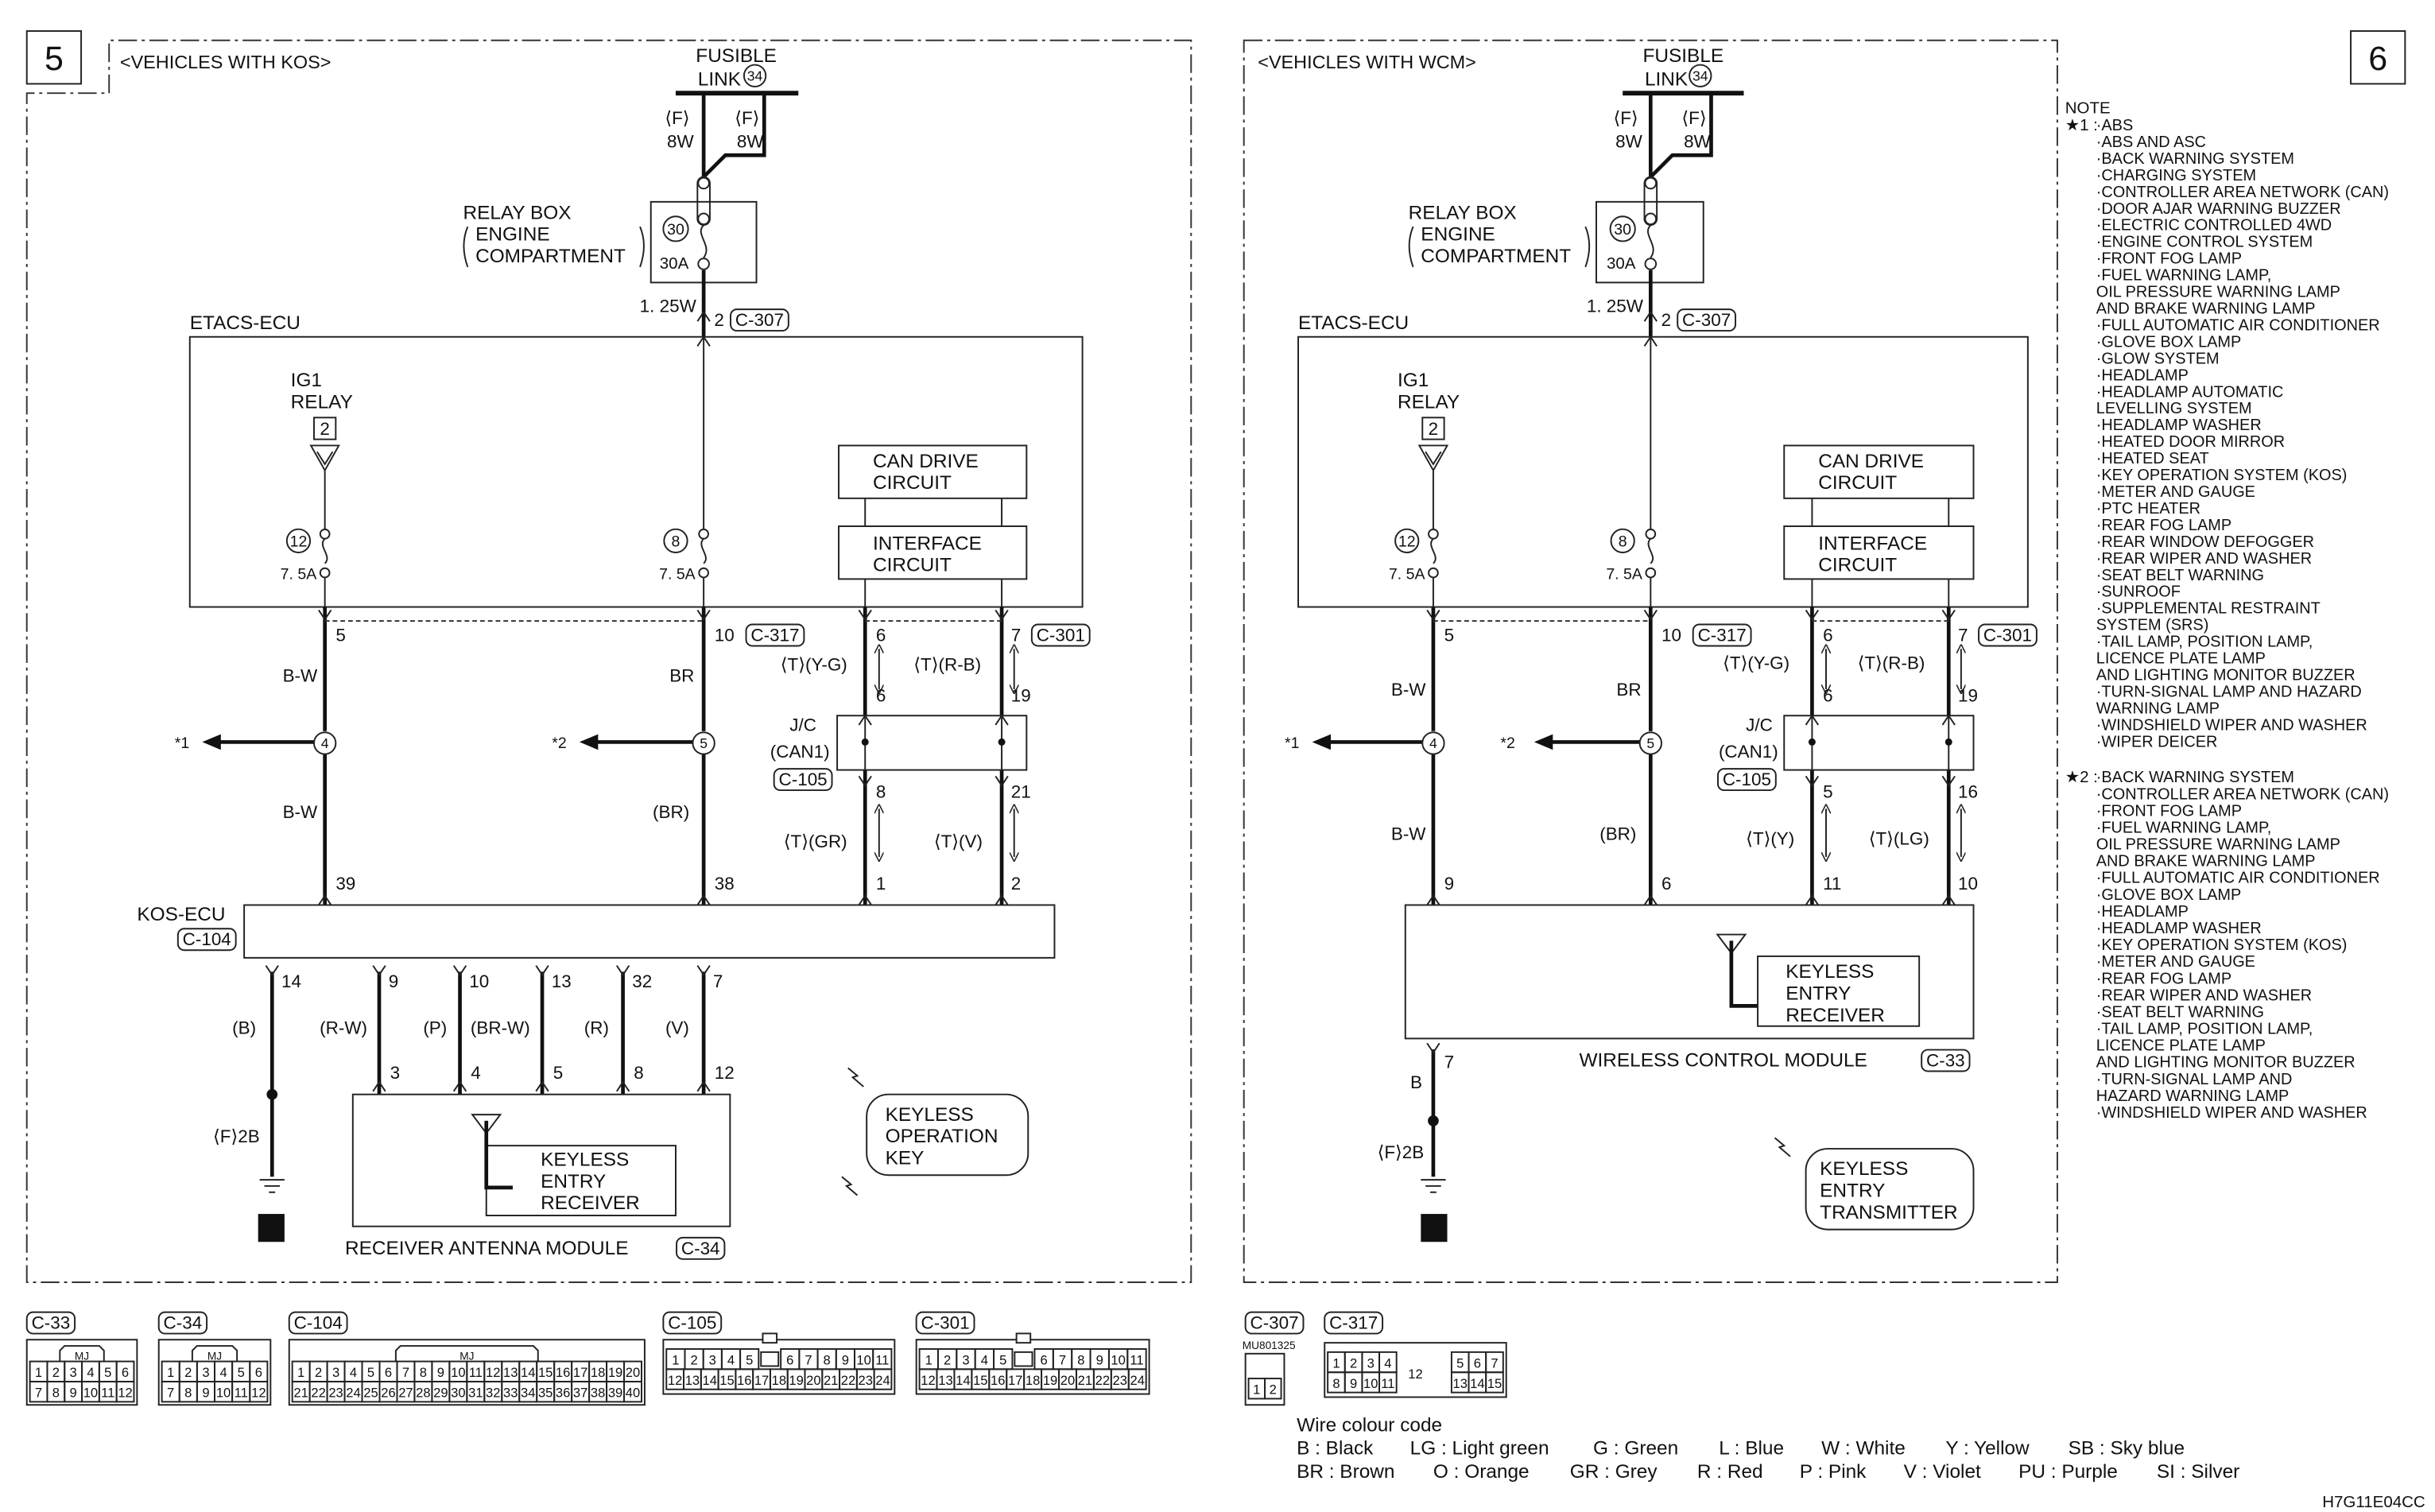  Describe the element at coordinates (2204, 643) in the screenshot. I see `note-item: ·TAIL LAMP, POSITION LAMP,` at that location.